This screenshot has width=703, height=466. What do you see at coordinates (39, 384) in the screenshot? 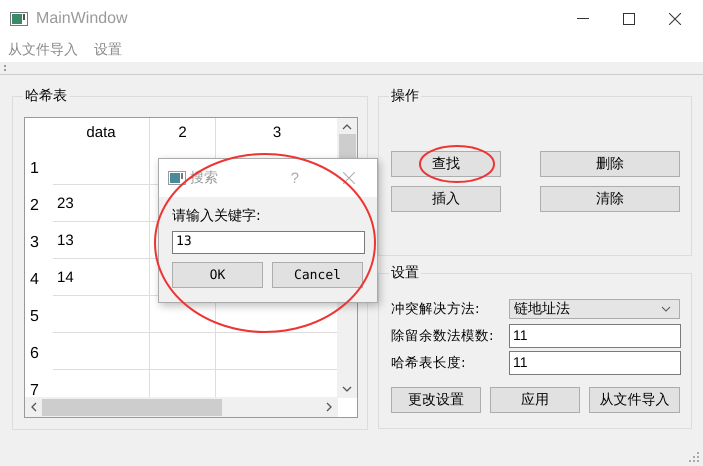
I see `row-header: 7` at bounding box center [39, 384].